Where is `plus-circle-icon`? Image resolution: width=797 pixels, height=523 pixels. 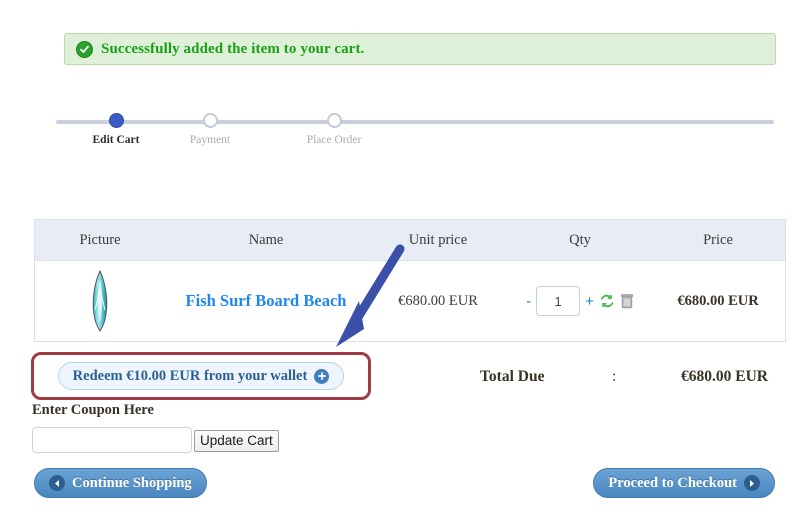 plus-circle-icon is located at coordinates (322, 376).